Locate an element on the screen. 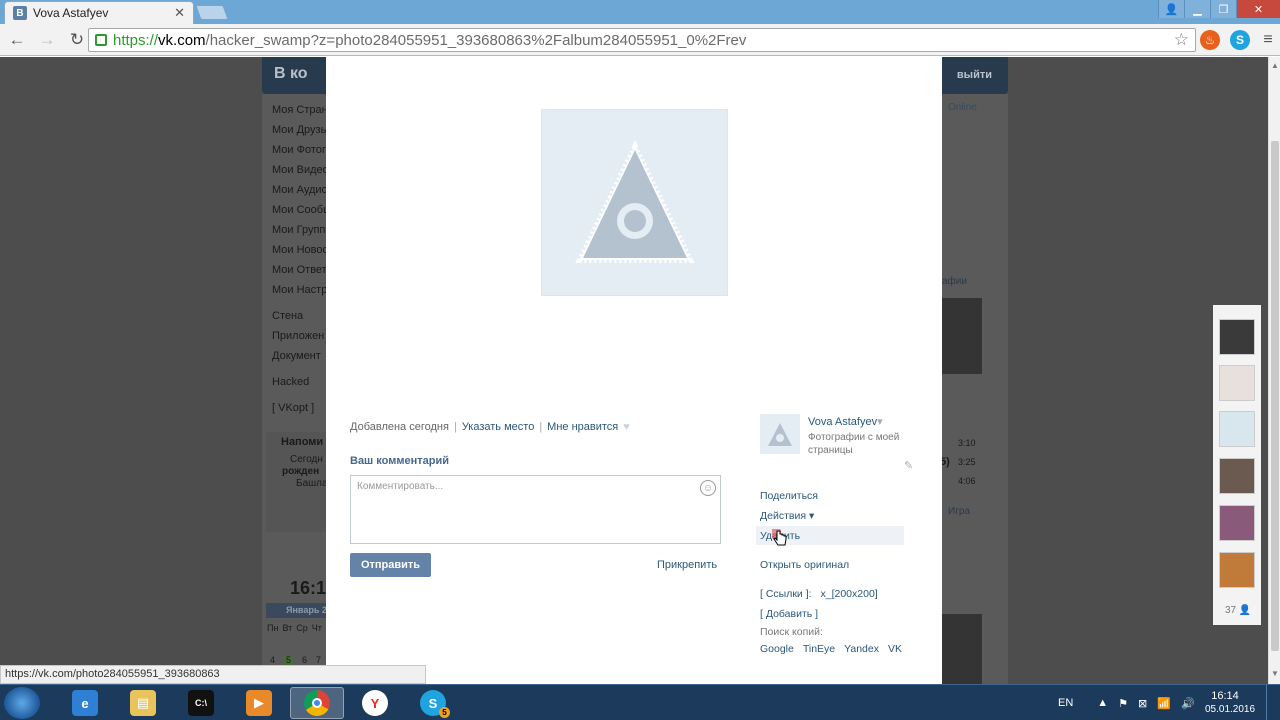 This screenshot has height=720, width=1280. sidebar-item: [ VKopt ] is located at coordinates (293, 408).